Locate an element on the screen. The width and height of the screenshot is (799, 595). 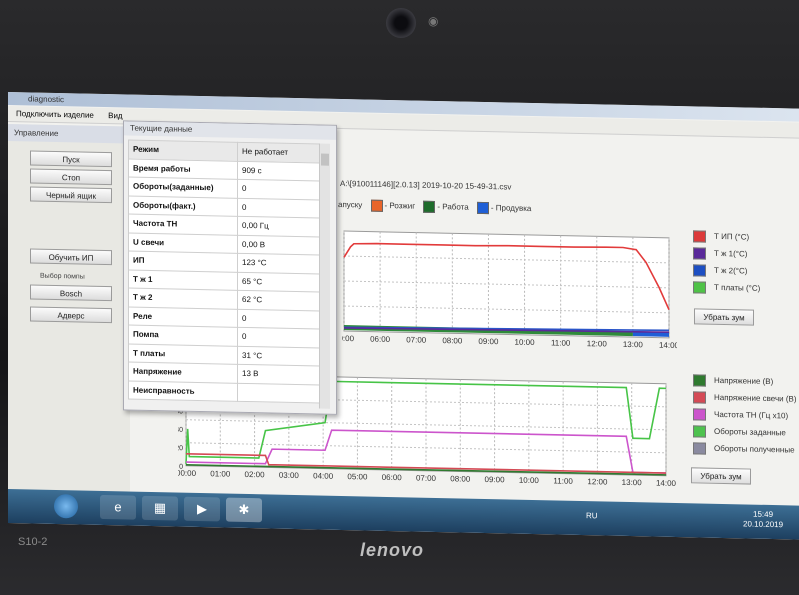
data-row: Неисправность is located at coordinates (224, 392).